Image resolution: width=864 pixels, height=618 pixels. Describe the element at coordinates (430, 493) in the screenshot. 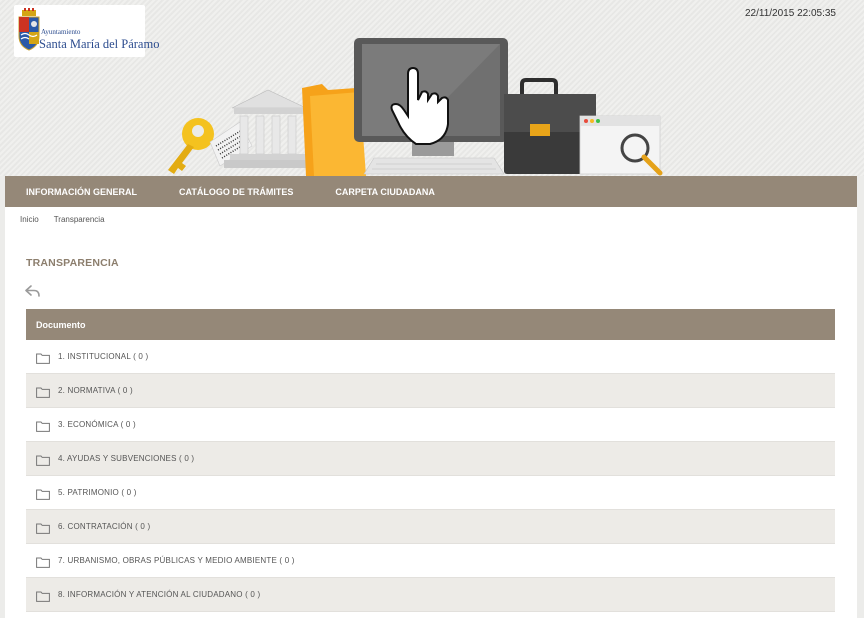

I see `table-row: 5. PATRIMONIO ( 0 )` at that location.